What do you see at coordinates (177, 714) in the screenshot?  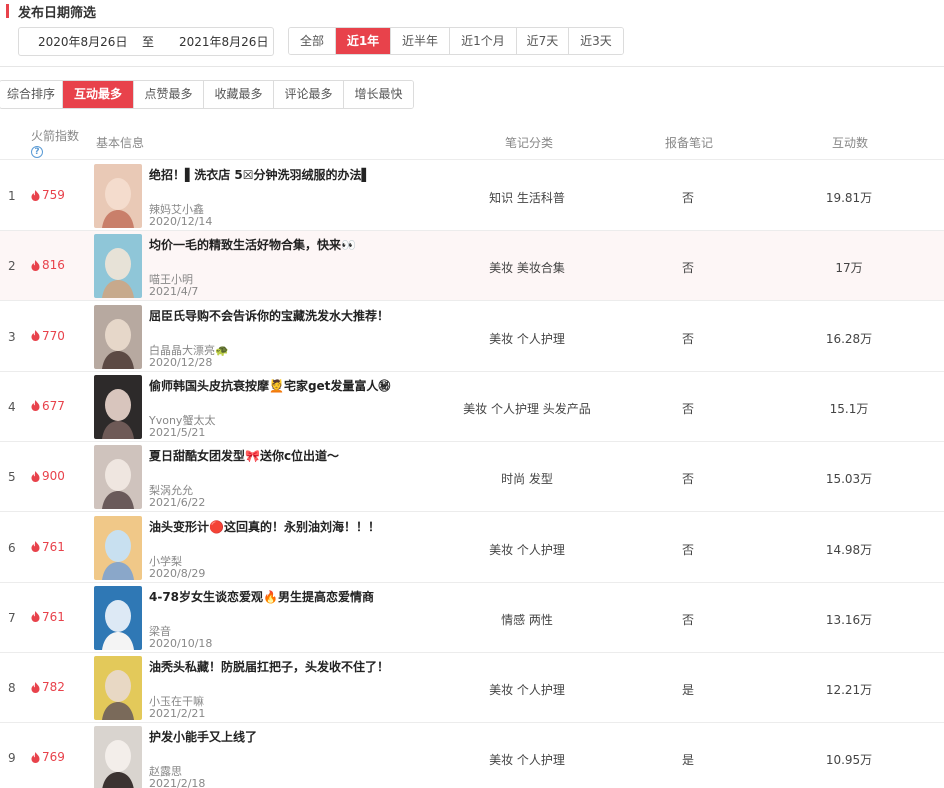 I see `note-date: 2021/2/21` at bounding box center [177, 714].